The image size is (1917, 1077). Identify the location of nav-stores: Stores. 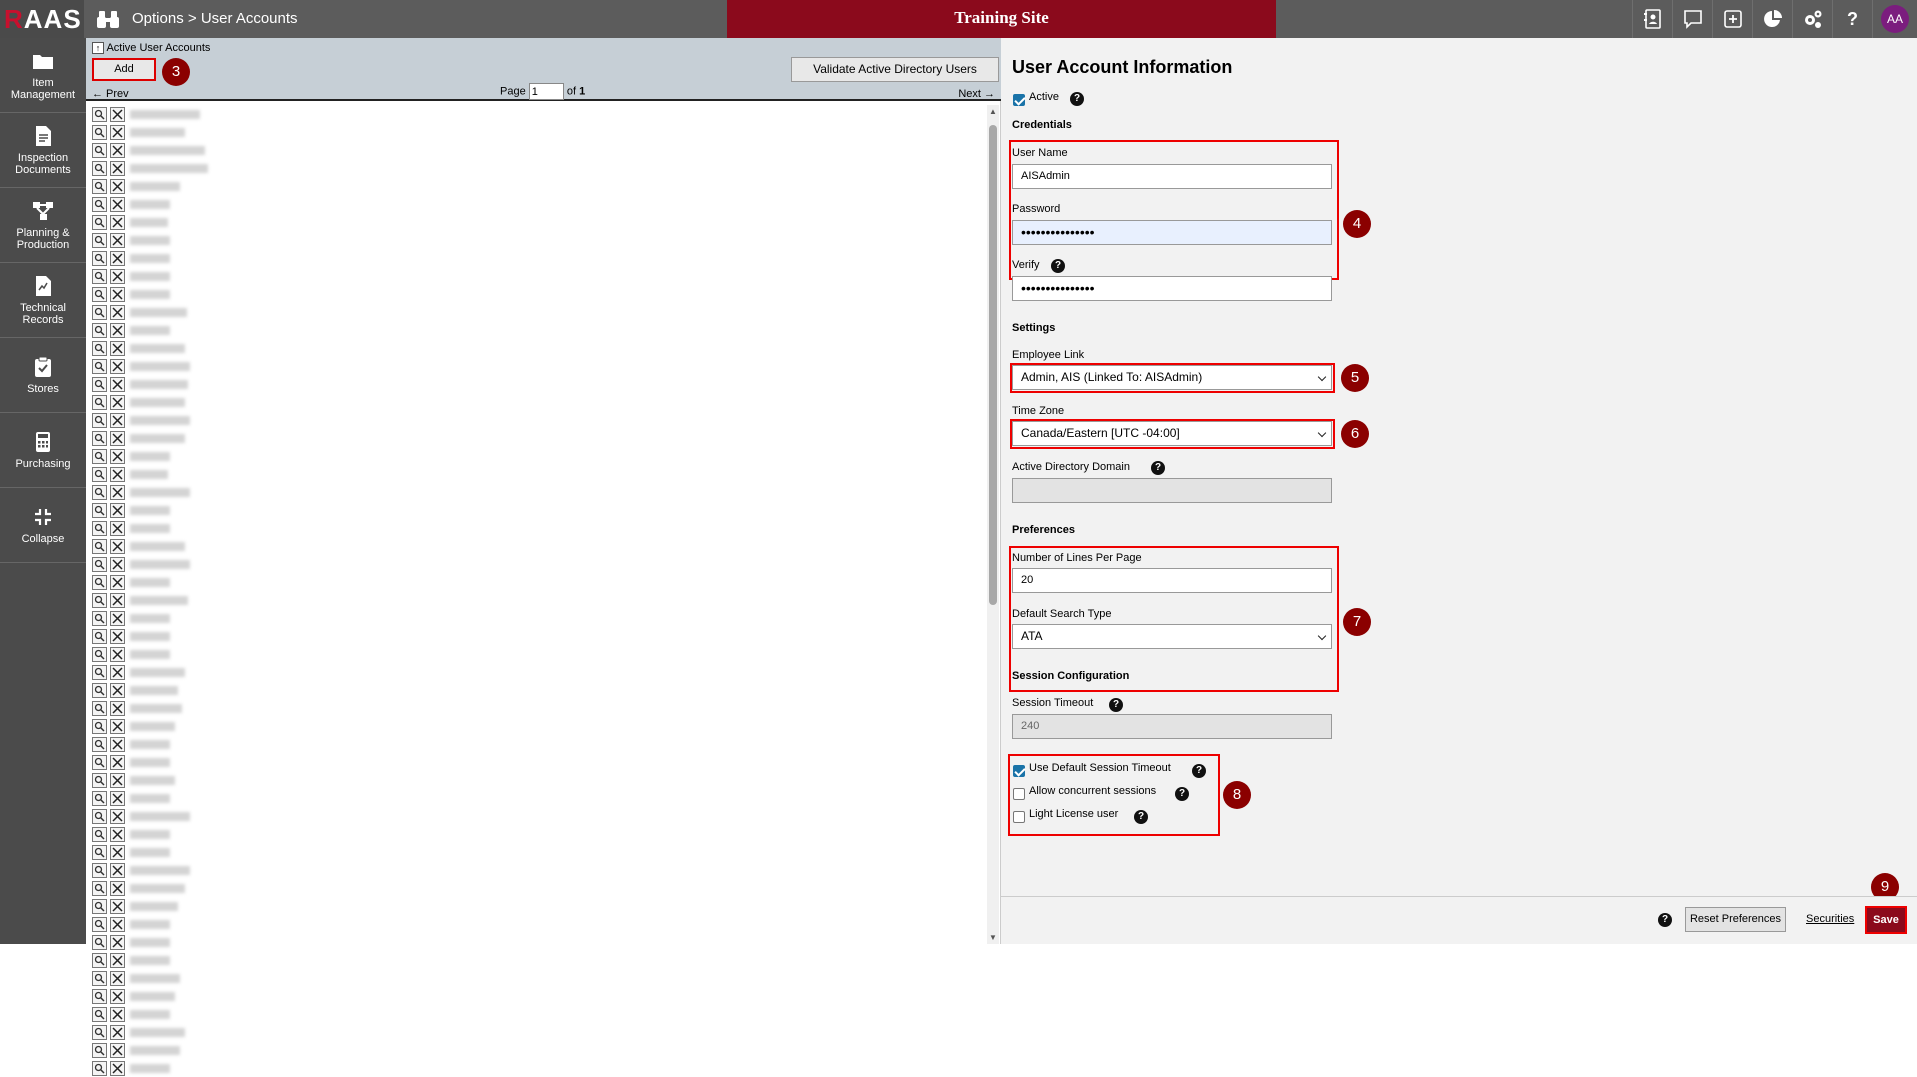
(43, 375).